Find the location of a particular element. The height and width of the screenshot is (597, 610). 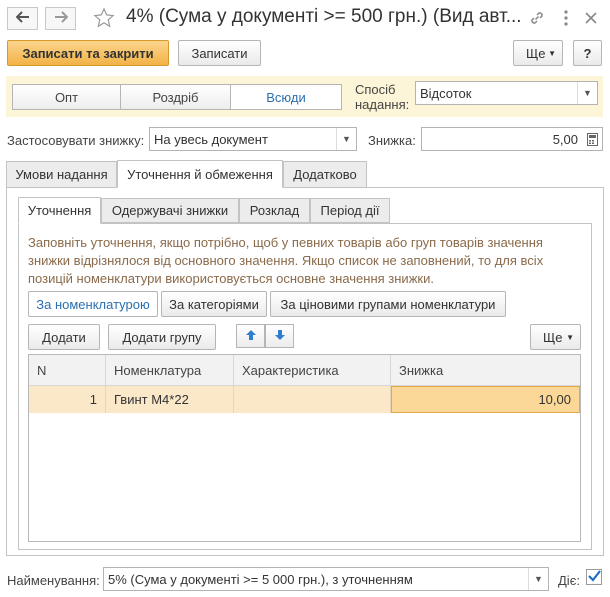

tab-additional: Додатково is located at coordinates (325, 174).